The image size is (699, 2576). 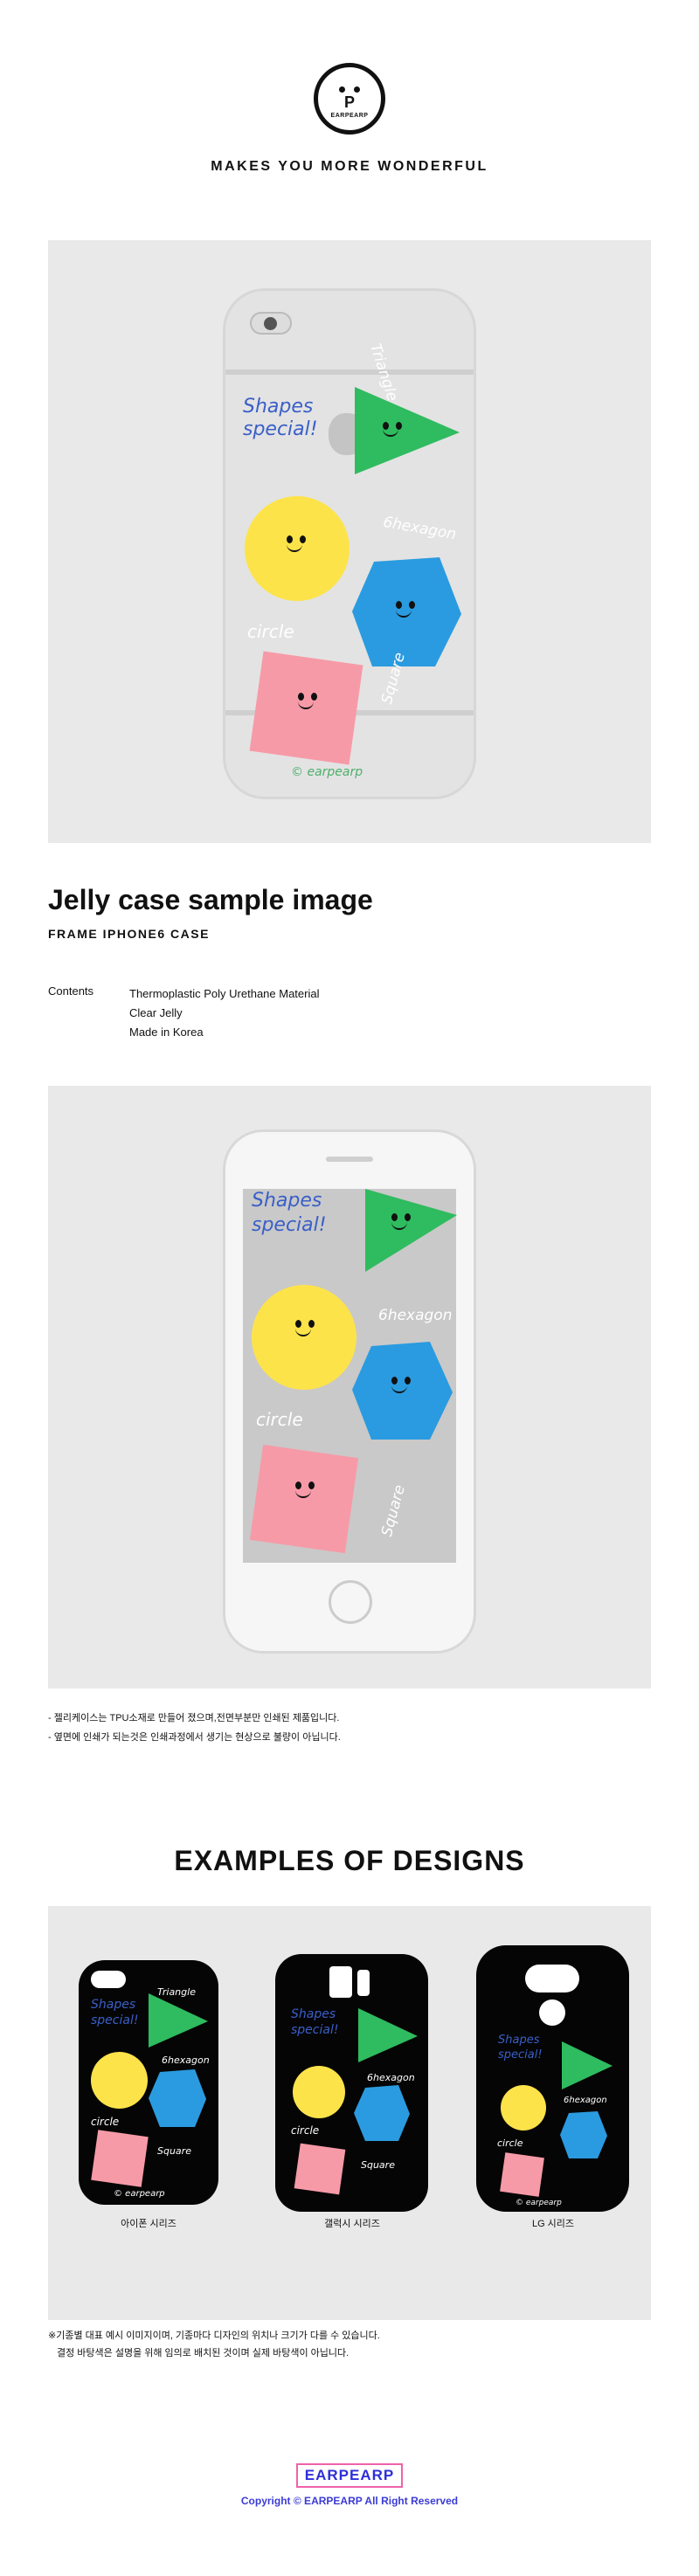 I want to click on examples-title: EXAMPLES OF DESIGNS, so click(x=350, y=1861).